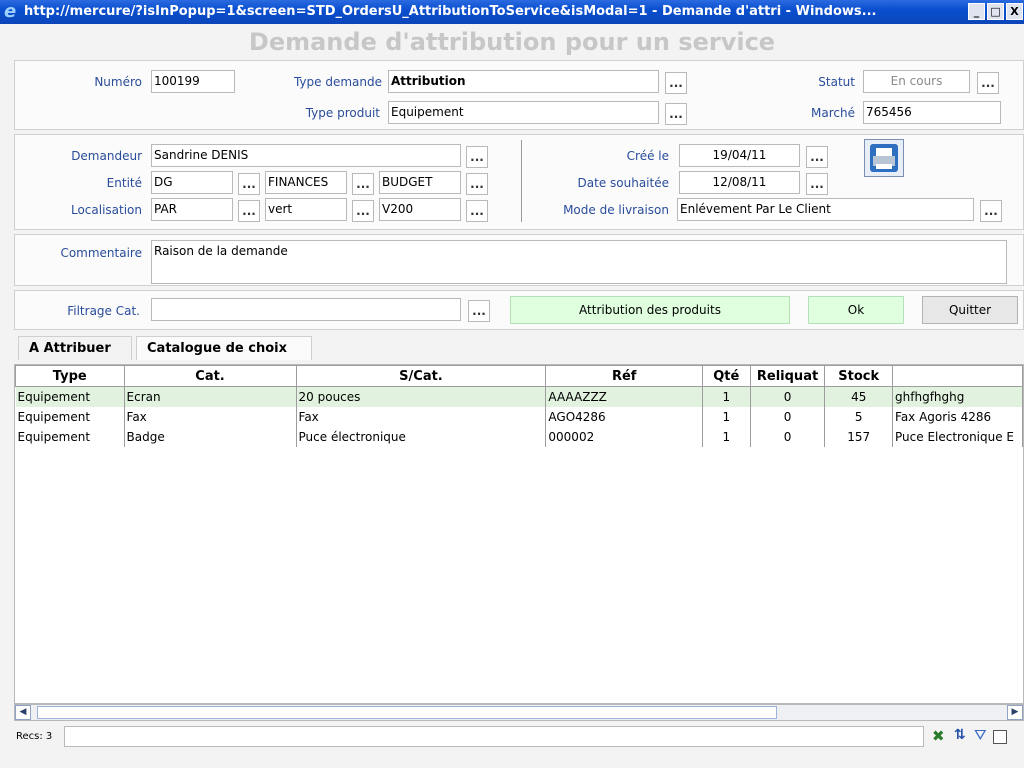 The width and height of the screenshot is (1024, 768). Describe the element at coordinates (210, 417) in the screenshot. I see `table-cell: Fax` at that location.